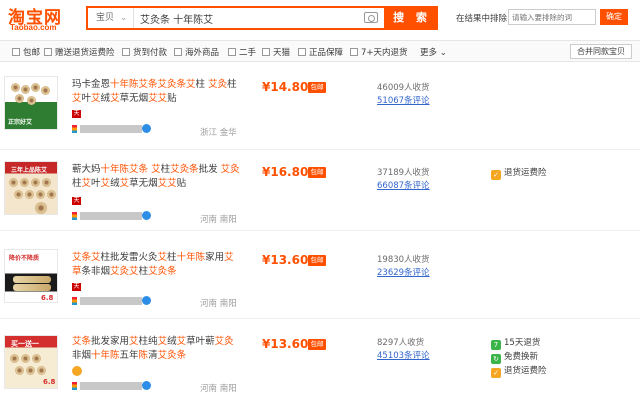 This screenshot has width=640, height=410. What do you see at coordinates (157, 265) in the screenshot?
I see `product-title: 艾条艾柱批发雷火灸艾柱十年陈家用艾草条非烟艾灸艾柱艾灸条` at bounding box center [157, 265].